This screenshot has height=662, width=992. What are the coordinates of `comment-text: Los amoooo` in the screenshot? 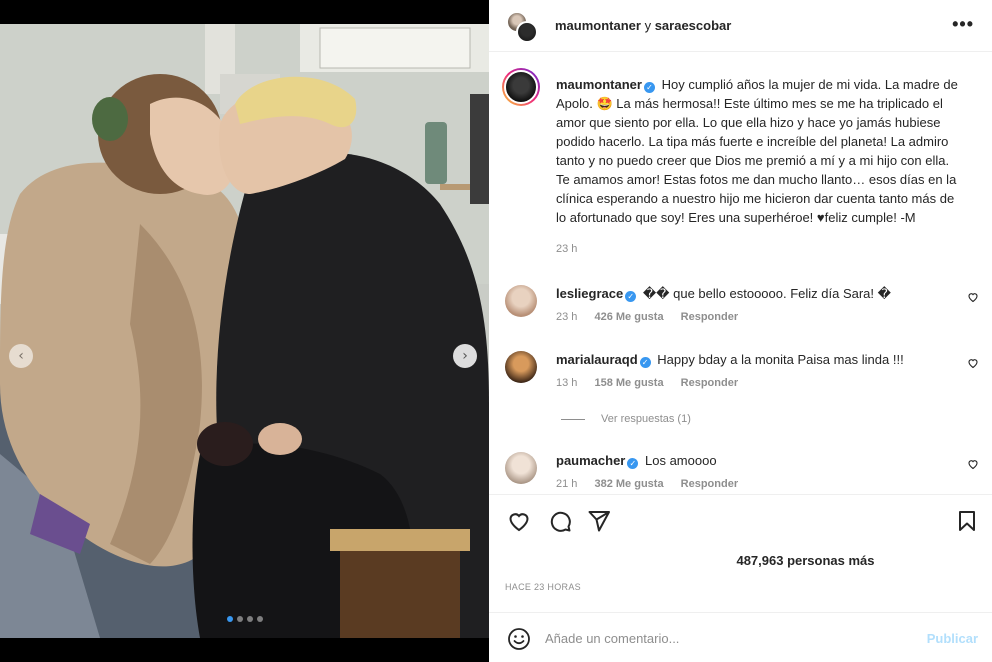 It's located at (681, 460).